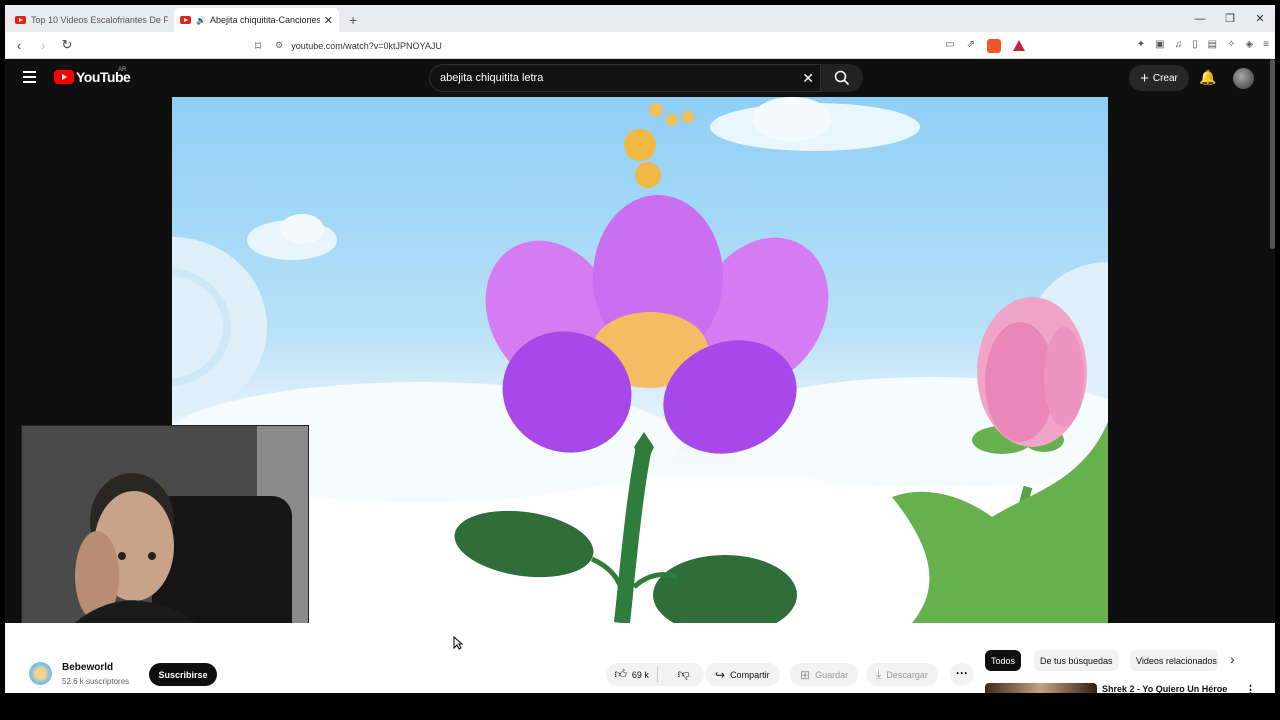 The image size is (1280, 720). I want to click on brave-shields-icon, so click(994, 46).